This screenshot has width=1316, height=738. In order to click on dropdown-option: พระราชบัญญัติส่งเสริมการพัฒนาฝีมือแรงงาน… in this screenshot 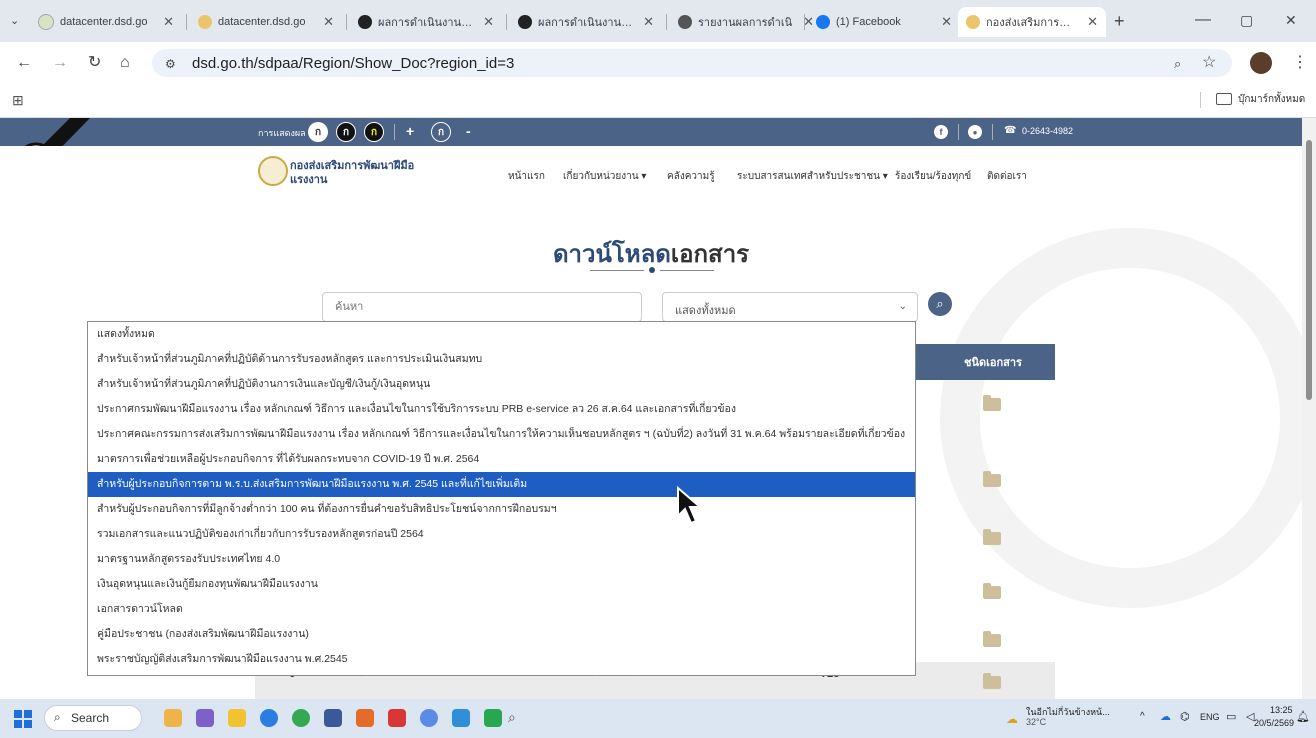, I will do `click(501, 659)`.